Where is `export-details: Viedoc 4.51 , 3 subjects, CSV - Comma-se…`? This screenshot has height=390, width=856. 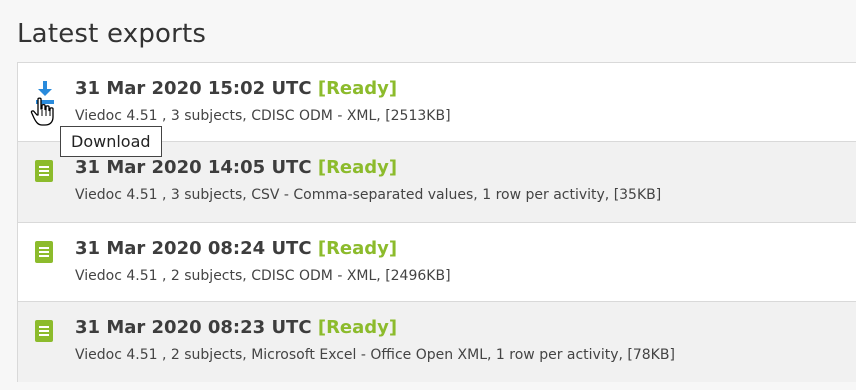 export-details: Viedoc 4.51 , 3 subjects, CSV - Comma-se… is located at coordinates (368, 195).